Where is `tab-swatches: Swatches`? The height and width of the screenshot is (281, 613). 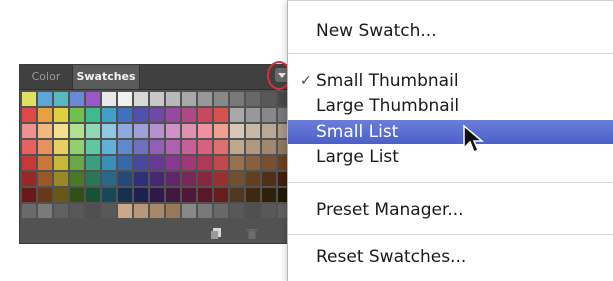 tab-swatches: Swatches is located at coordinates (106, 77).